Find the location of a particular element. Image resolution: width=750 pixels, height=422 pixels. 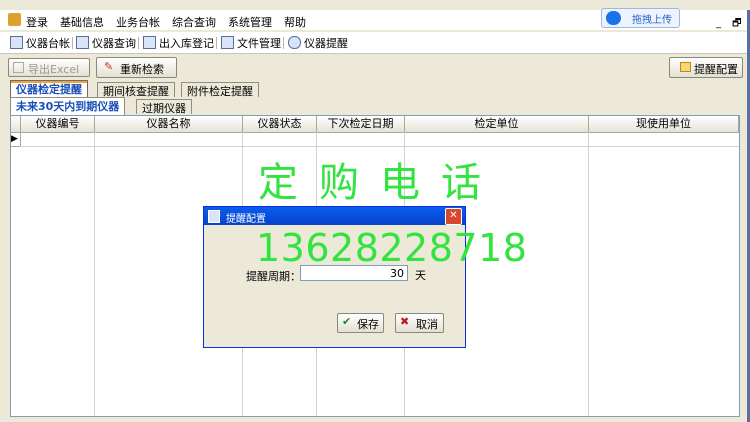

toolbar-ledger-label: 仪器台帐 is located at coordinates (48, 43).